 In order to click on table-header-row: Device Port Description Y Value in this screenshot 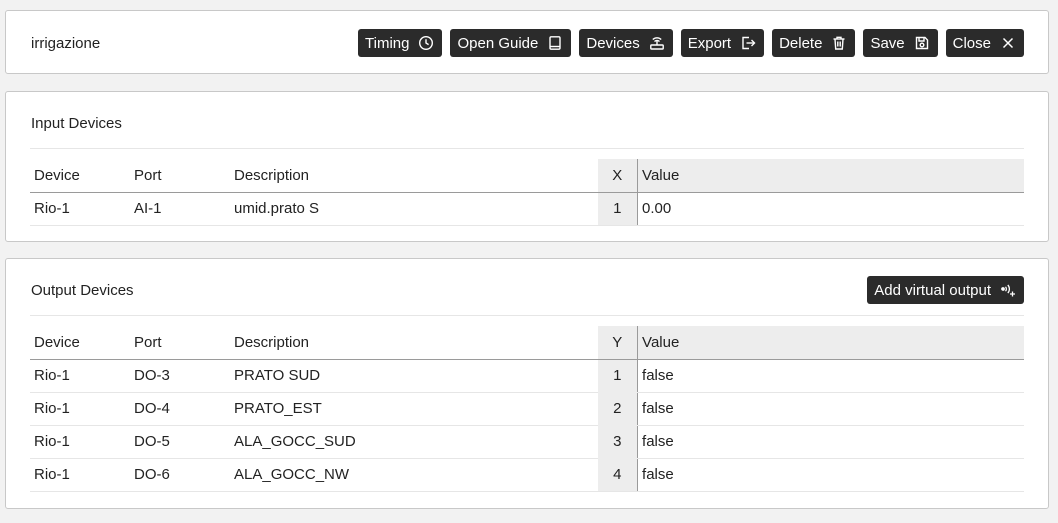, I will do `click(527, 343)`.